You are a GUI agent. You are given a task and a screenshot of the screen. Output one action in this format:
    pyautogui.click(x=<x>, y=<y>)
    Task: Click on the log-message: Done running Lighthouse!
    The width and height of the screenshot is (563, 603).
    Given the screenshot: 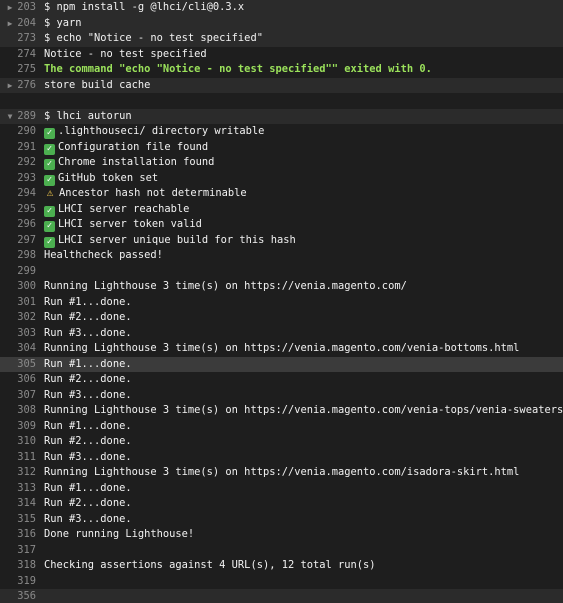 What is the action you would take?
    pyautogui.click(x=119, y=534)
    